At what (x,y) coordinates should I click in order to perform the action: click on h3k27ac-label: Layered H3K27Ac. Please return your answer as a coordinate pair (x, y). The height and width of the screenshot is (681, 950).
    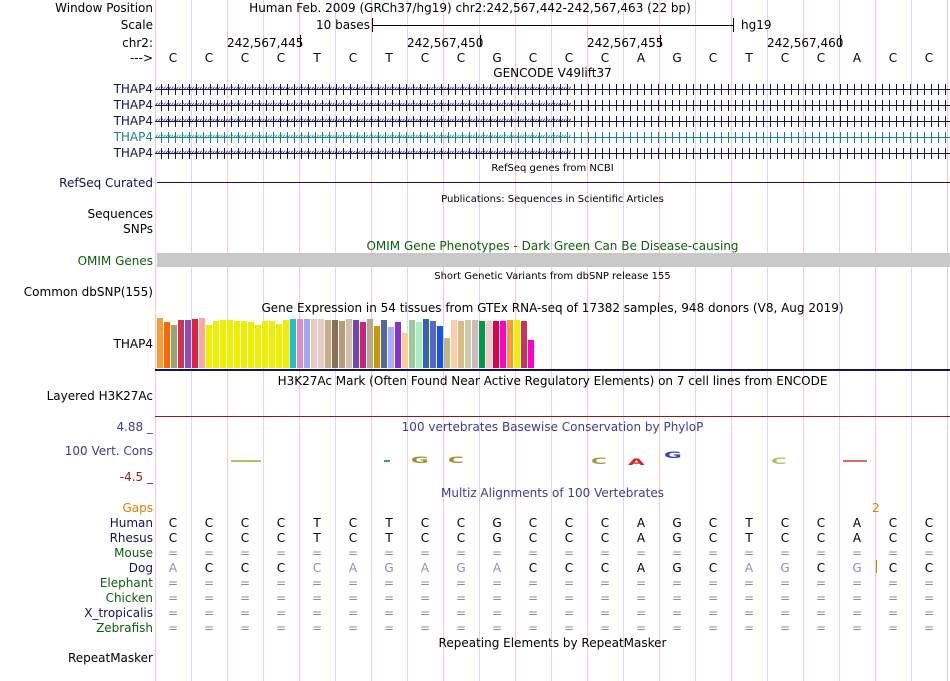
    Looking at the image, I should click on (100, 396).